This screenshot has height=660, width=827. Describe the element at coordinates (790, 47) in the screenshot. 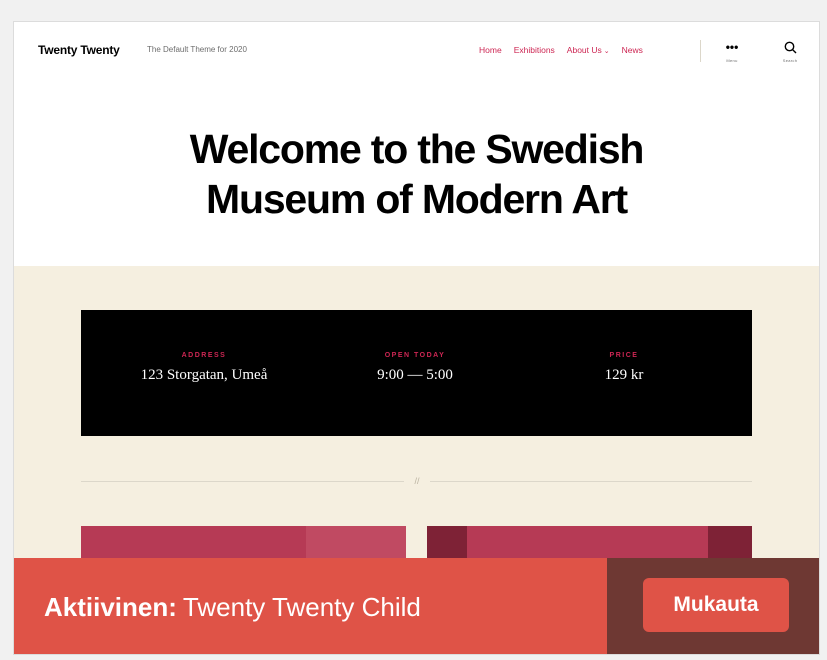

I see `search-icon` at that location.